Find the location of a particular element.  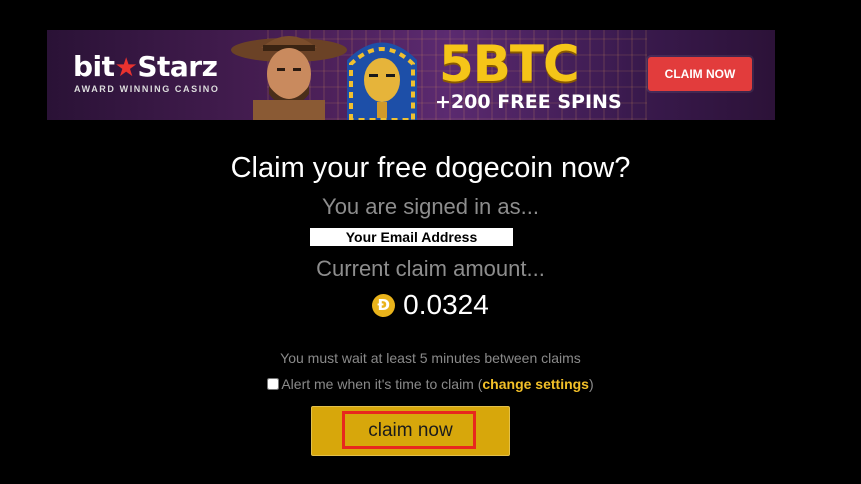

pharaoh-character-image is located at coordinates (382, 81).